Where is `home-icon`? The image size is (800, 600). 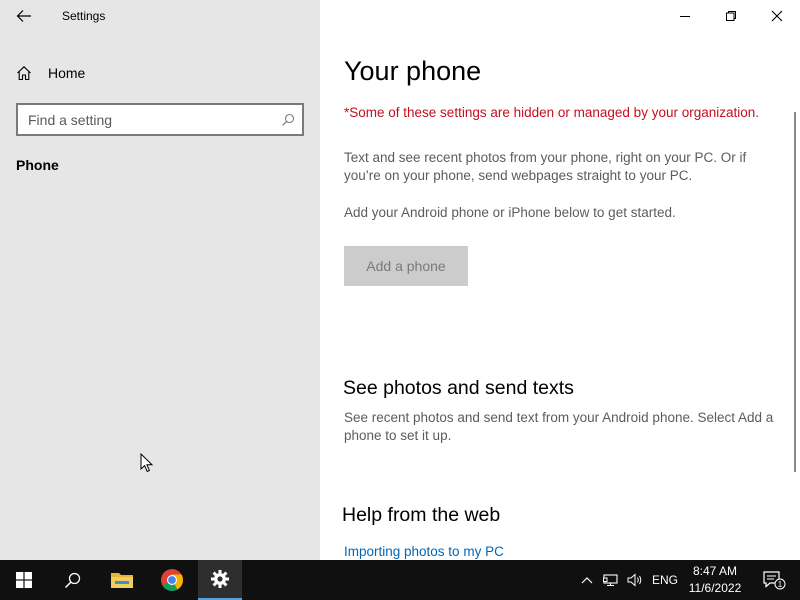 home-icon is located at coordinates (25, 73).